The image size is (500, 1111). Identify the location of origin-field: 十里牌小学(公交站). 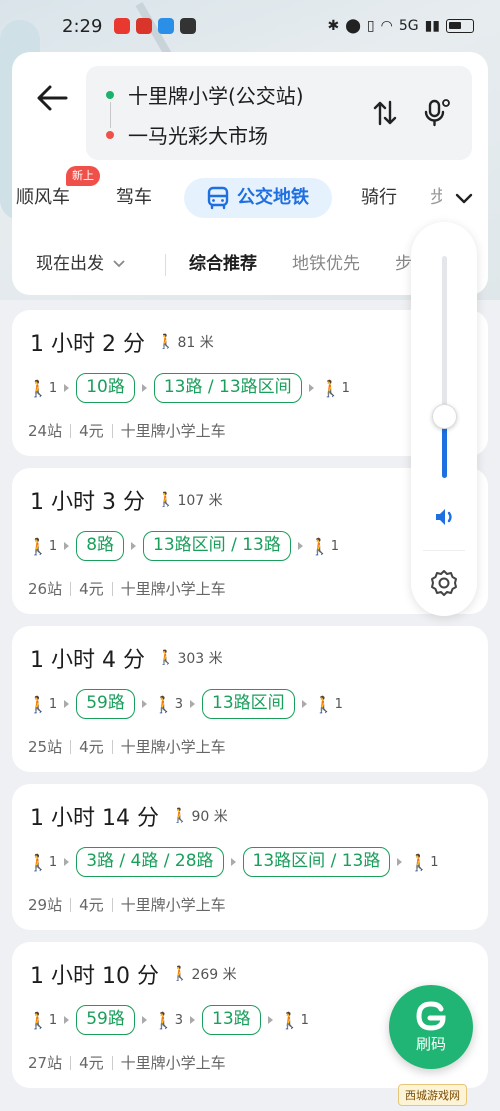
(216, 94).